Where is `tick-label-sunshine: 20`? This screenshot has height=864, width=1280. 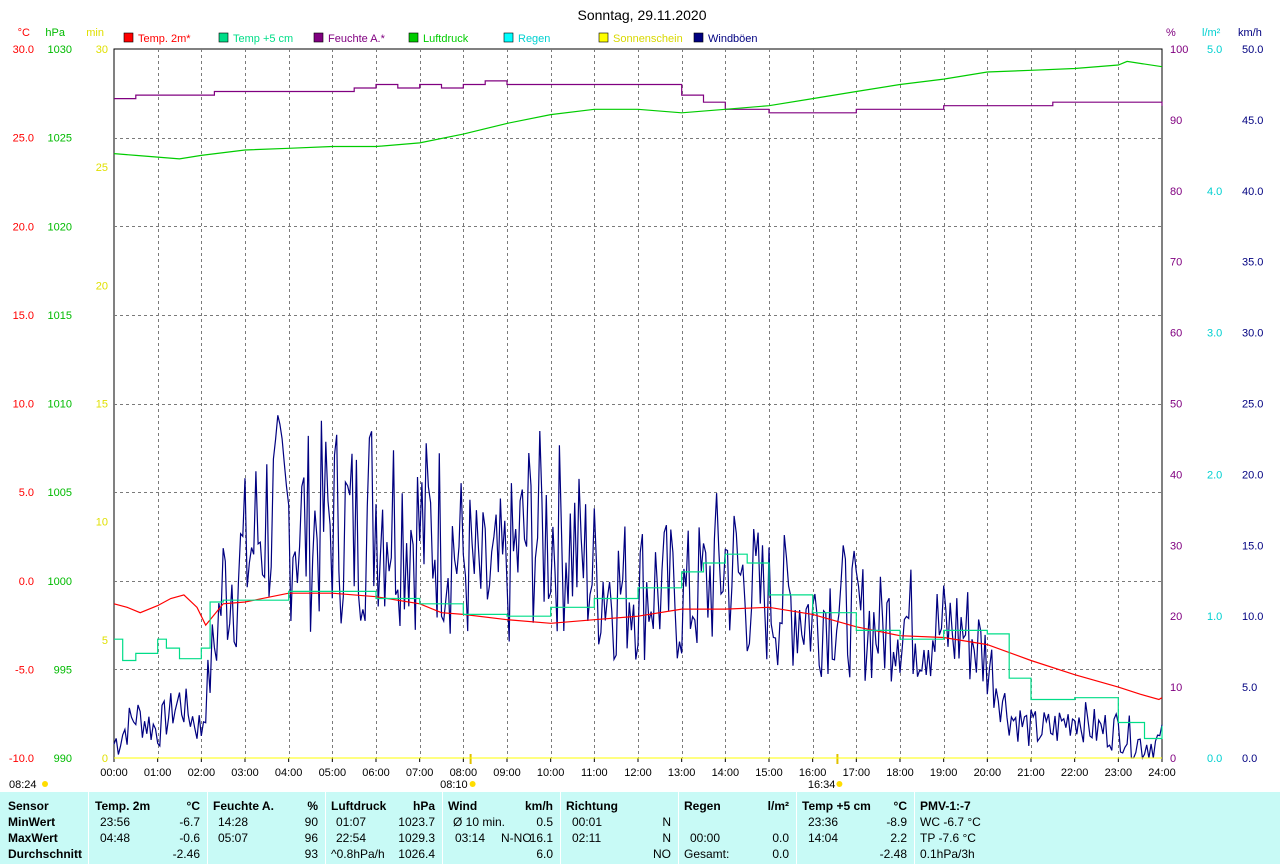
tick-label-sunshine: 20 is located at coordinates (102, 286).